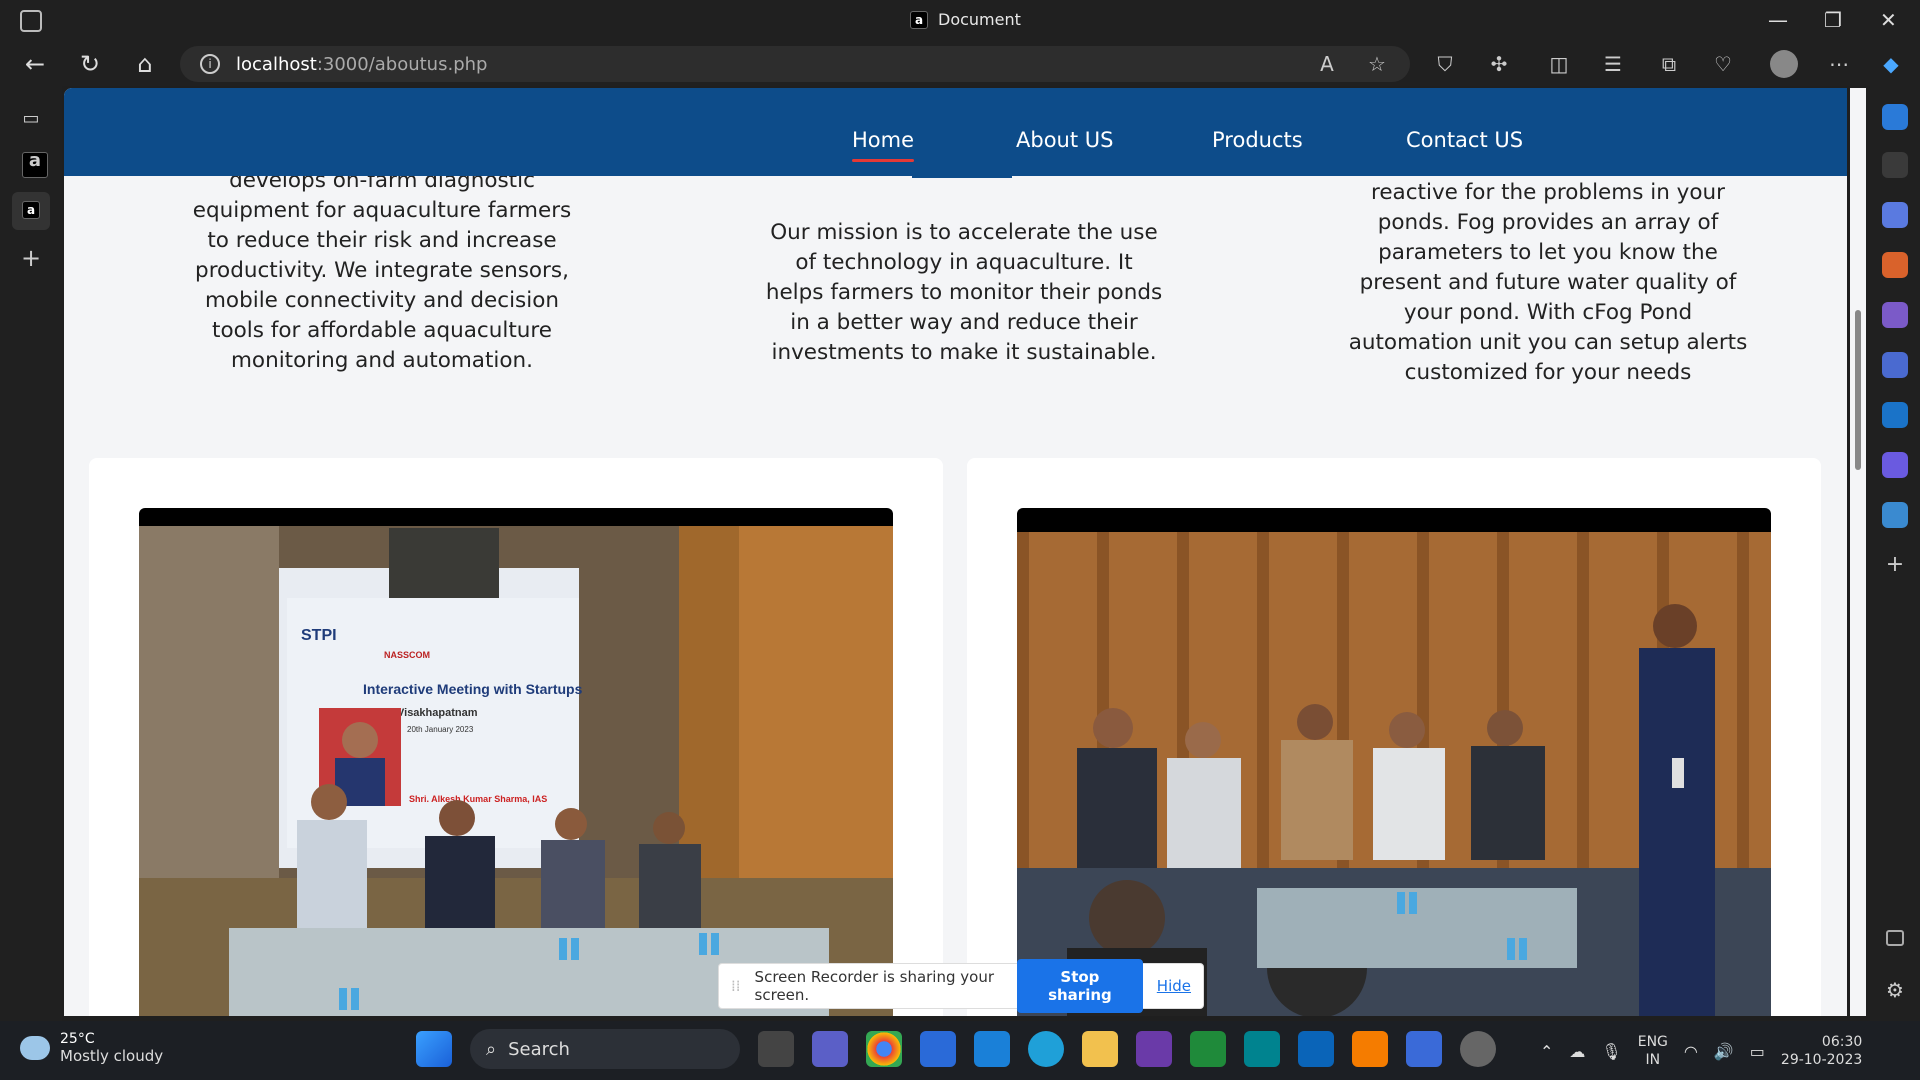 This screenshot has height=1080, width=1920. I want to click on settings-gear-icon: ⚙, so click(1895, 991).